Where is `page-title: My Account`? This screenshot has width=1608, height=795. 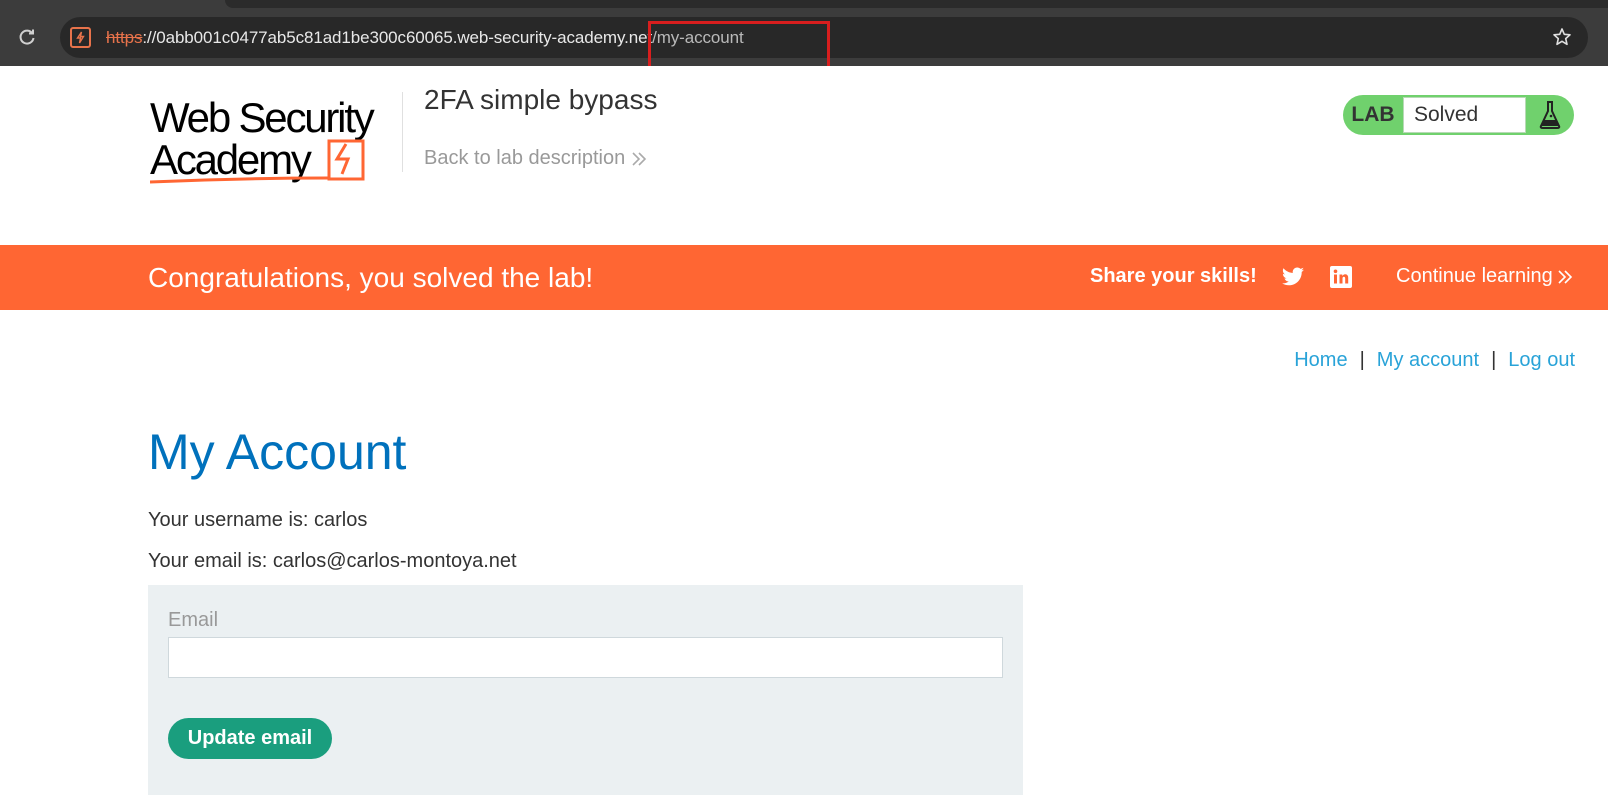
page-title: My Account is located at coordinates (277, 452).